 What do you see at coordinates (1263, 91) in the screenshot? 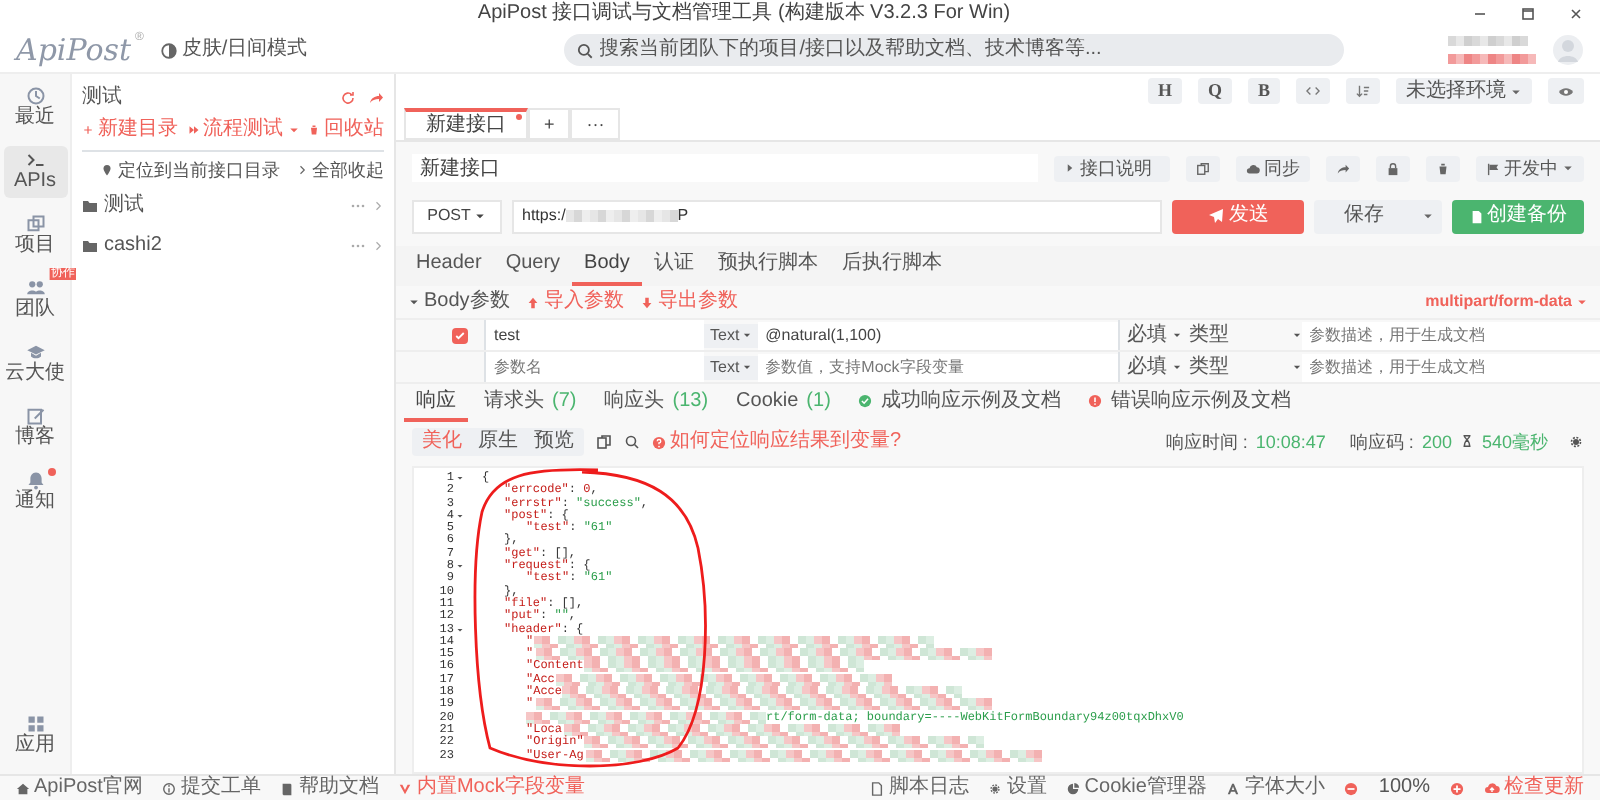
I see `format-button: B` at bounding box center [1263, 91].